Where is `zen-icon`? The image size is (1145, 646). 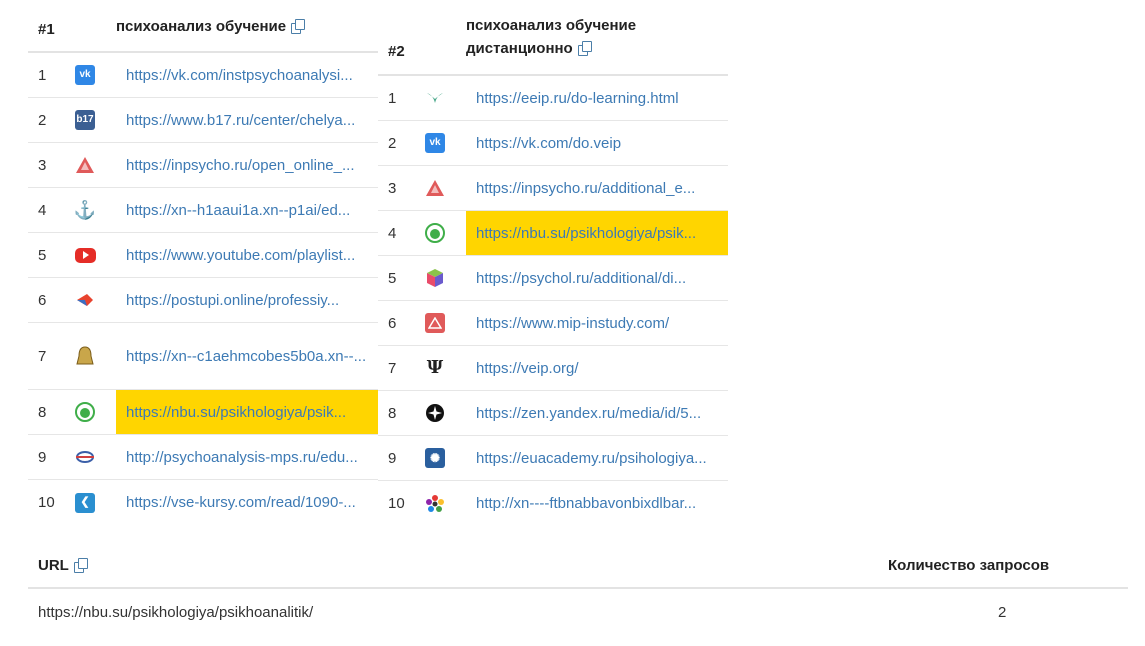
zen-icon is located at coordinates (435, 413).